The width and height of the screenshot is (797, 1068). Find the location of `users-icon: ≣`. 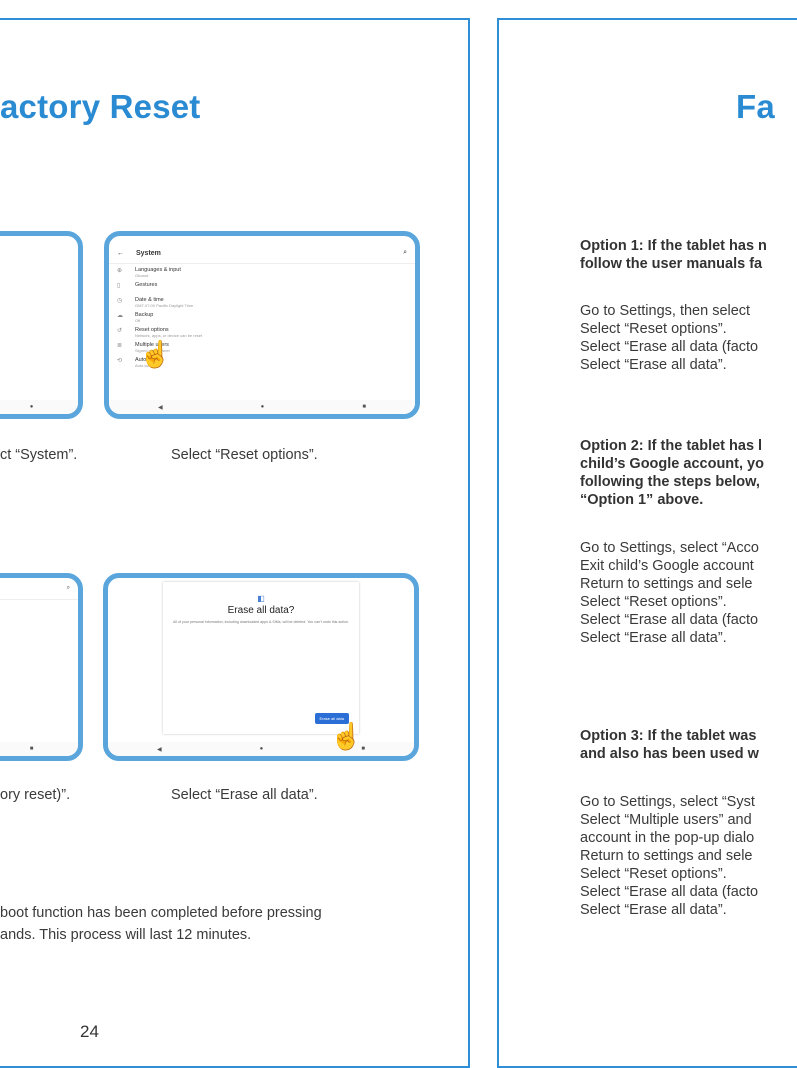

users-icon: ≣ is located at coordinates (120, 346).